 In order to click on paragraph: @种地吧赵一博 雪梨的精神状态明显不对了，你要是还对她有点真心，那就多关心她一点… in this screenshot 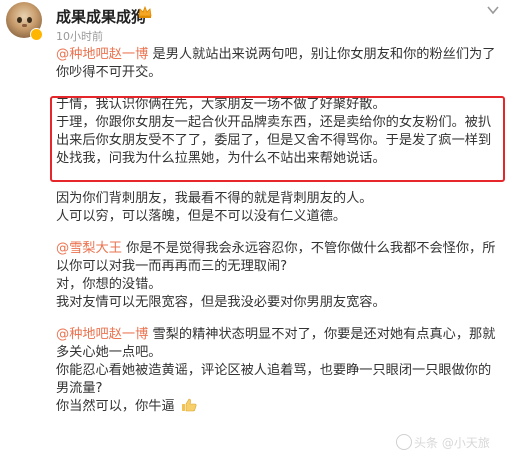, I will do `click(276, 344)`.